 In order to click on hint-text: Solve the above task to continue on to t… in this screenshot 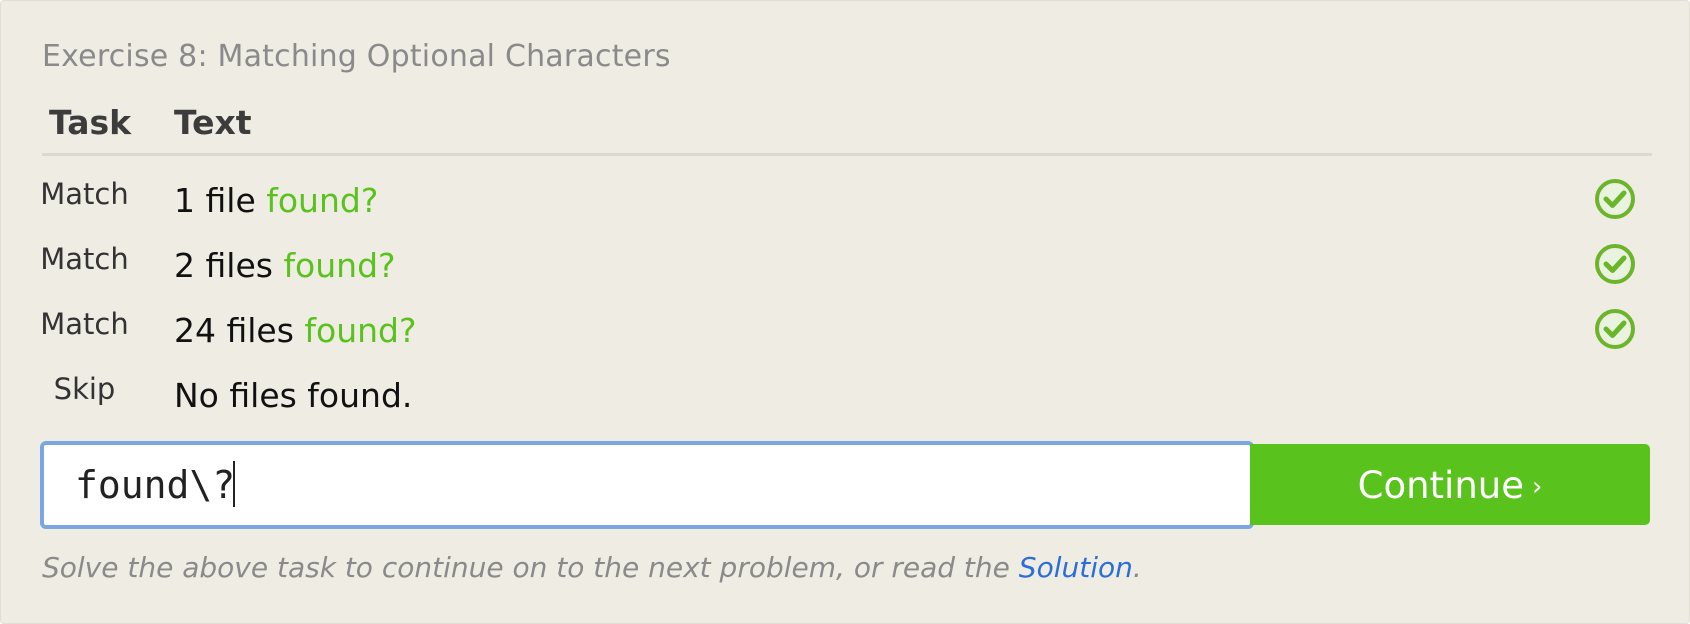, I will do `click(592, 567)`.